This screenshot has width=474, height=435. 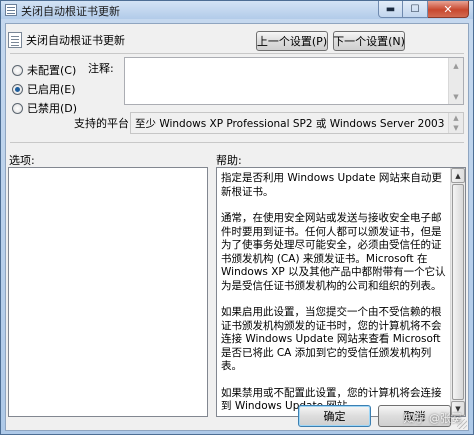 What do you see at coordinates (458, 175) in the screenshot?
I see `help-scroll-up-icon: ▲` at bounding box center [458, 175].